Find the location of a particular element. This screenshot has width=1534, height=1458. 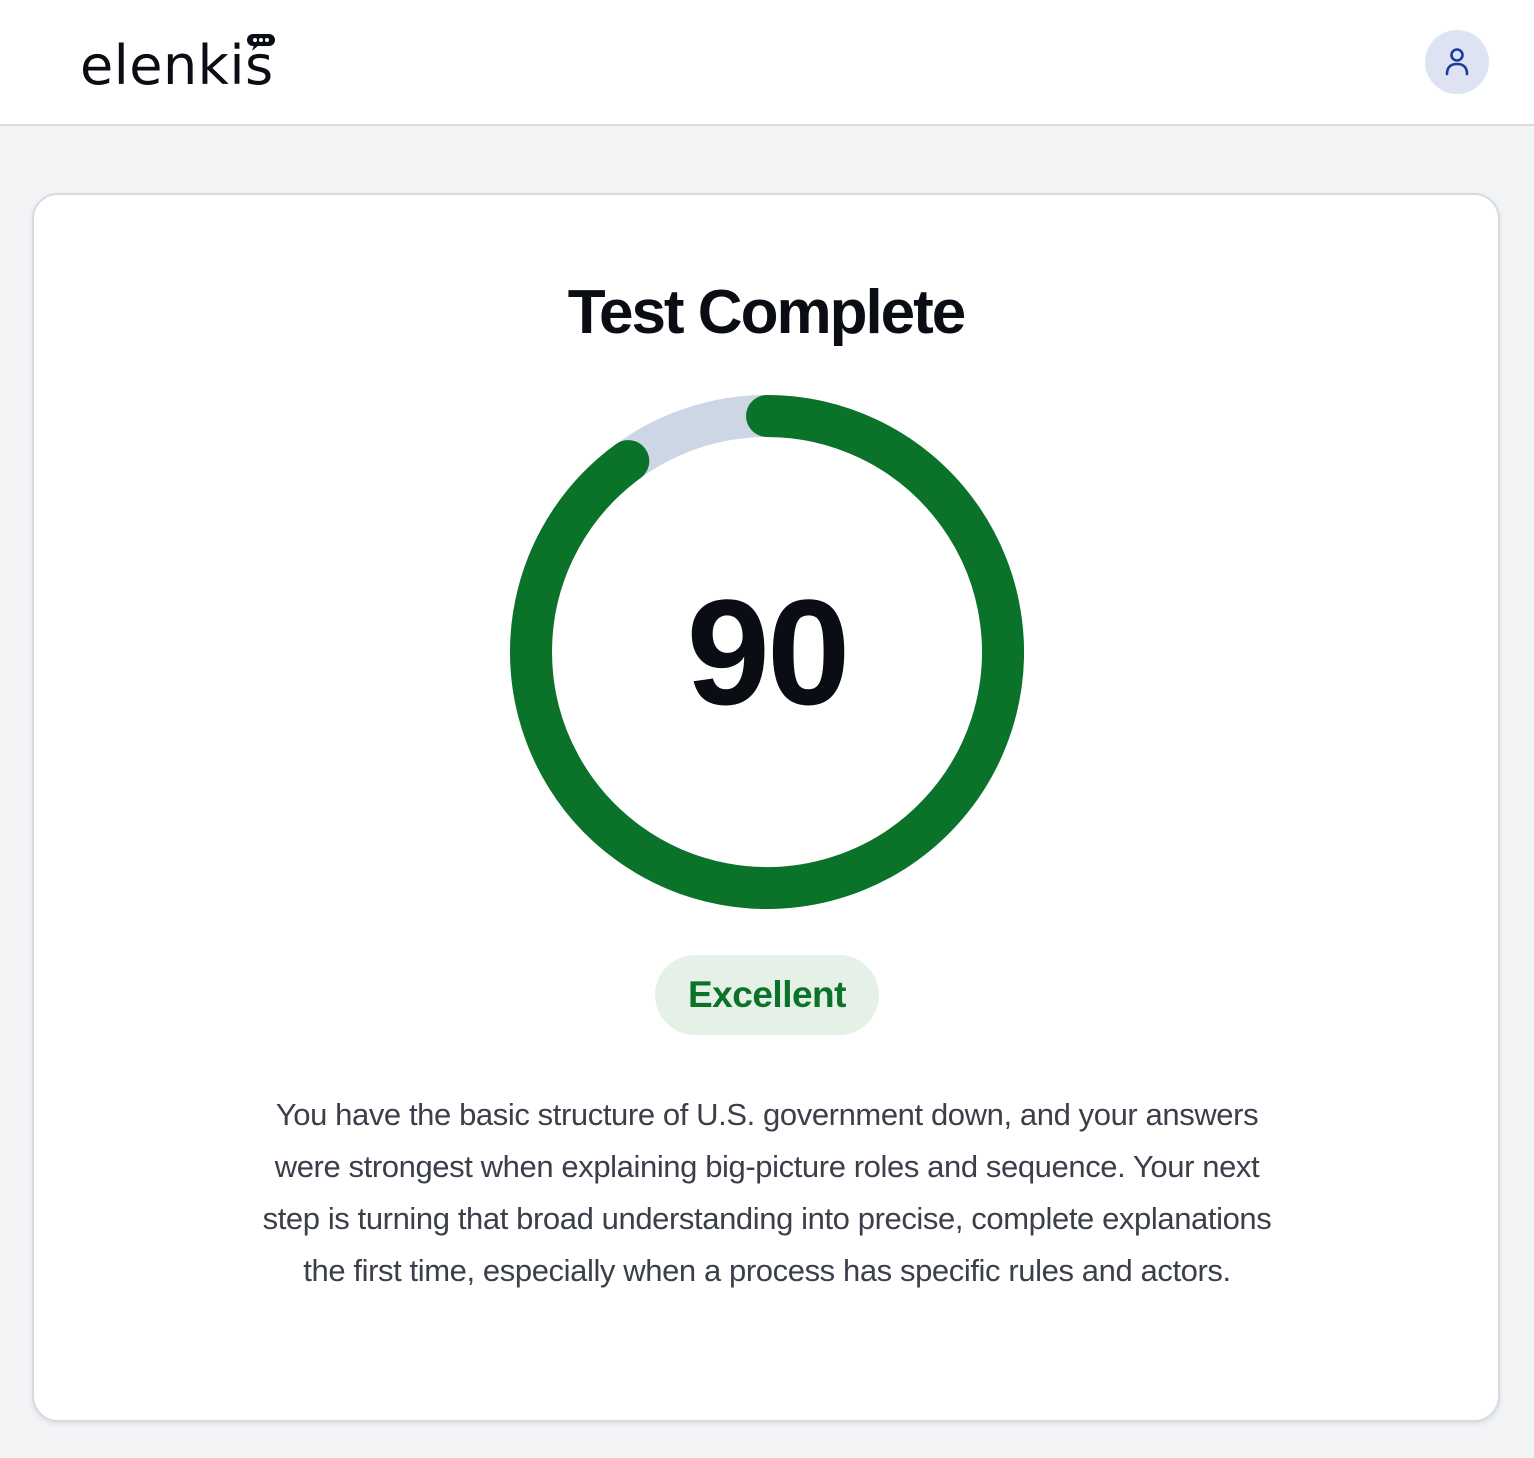

top-header: elenkis is located at coordinates (767, 63).